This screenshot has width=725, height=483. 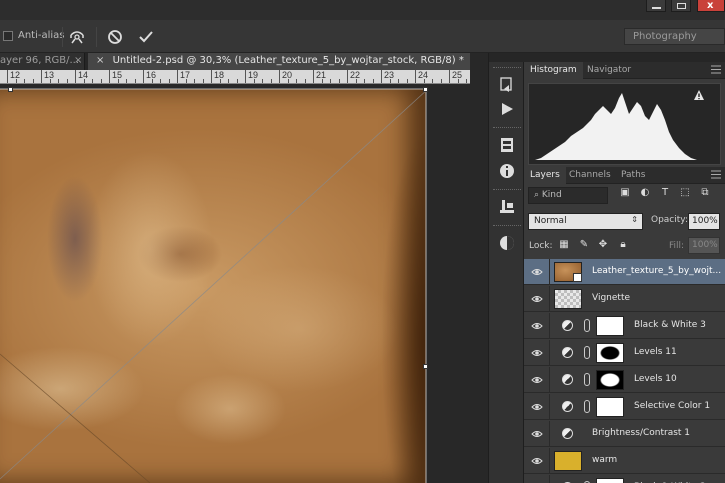 What do you see at coordinates (545, 175) in the screenshot?
I see `tab-layers: Layers` at bounding box center [545, 175].